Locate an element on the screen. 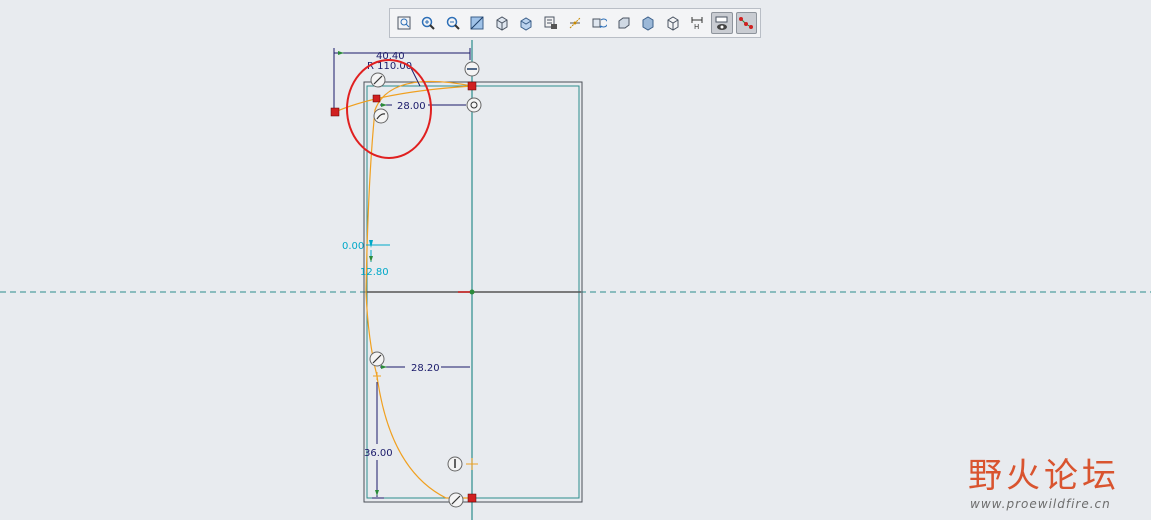 This screenshot has width=1151, height=520. dimension-bottom-horizontal: 28.20 is located at coordinates (425, 368).